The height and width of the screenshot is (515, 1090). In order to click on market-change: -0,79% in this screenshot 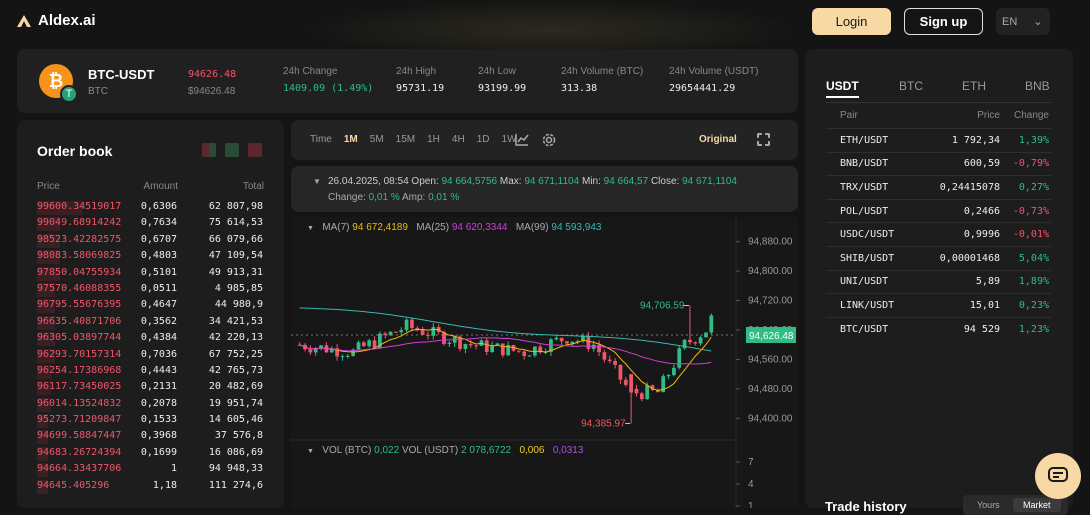, I will do `click(1030, 164)`.